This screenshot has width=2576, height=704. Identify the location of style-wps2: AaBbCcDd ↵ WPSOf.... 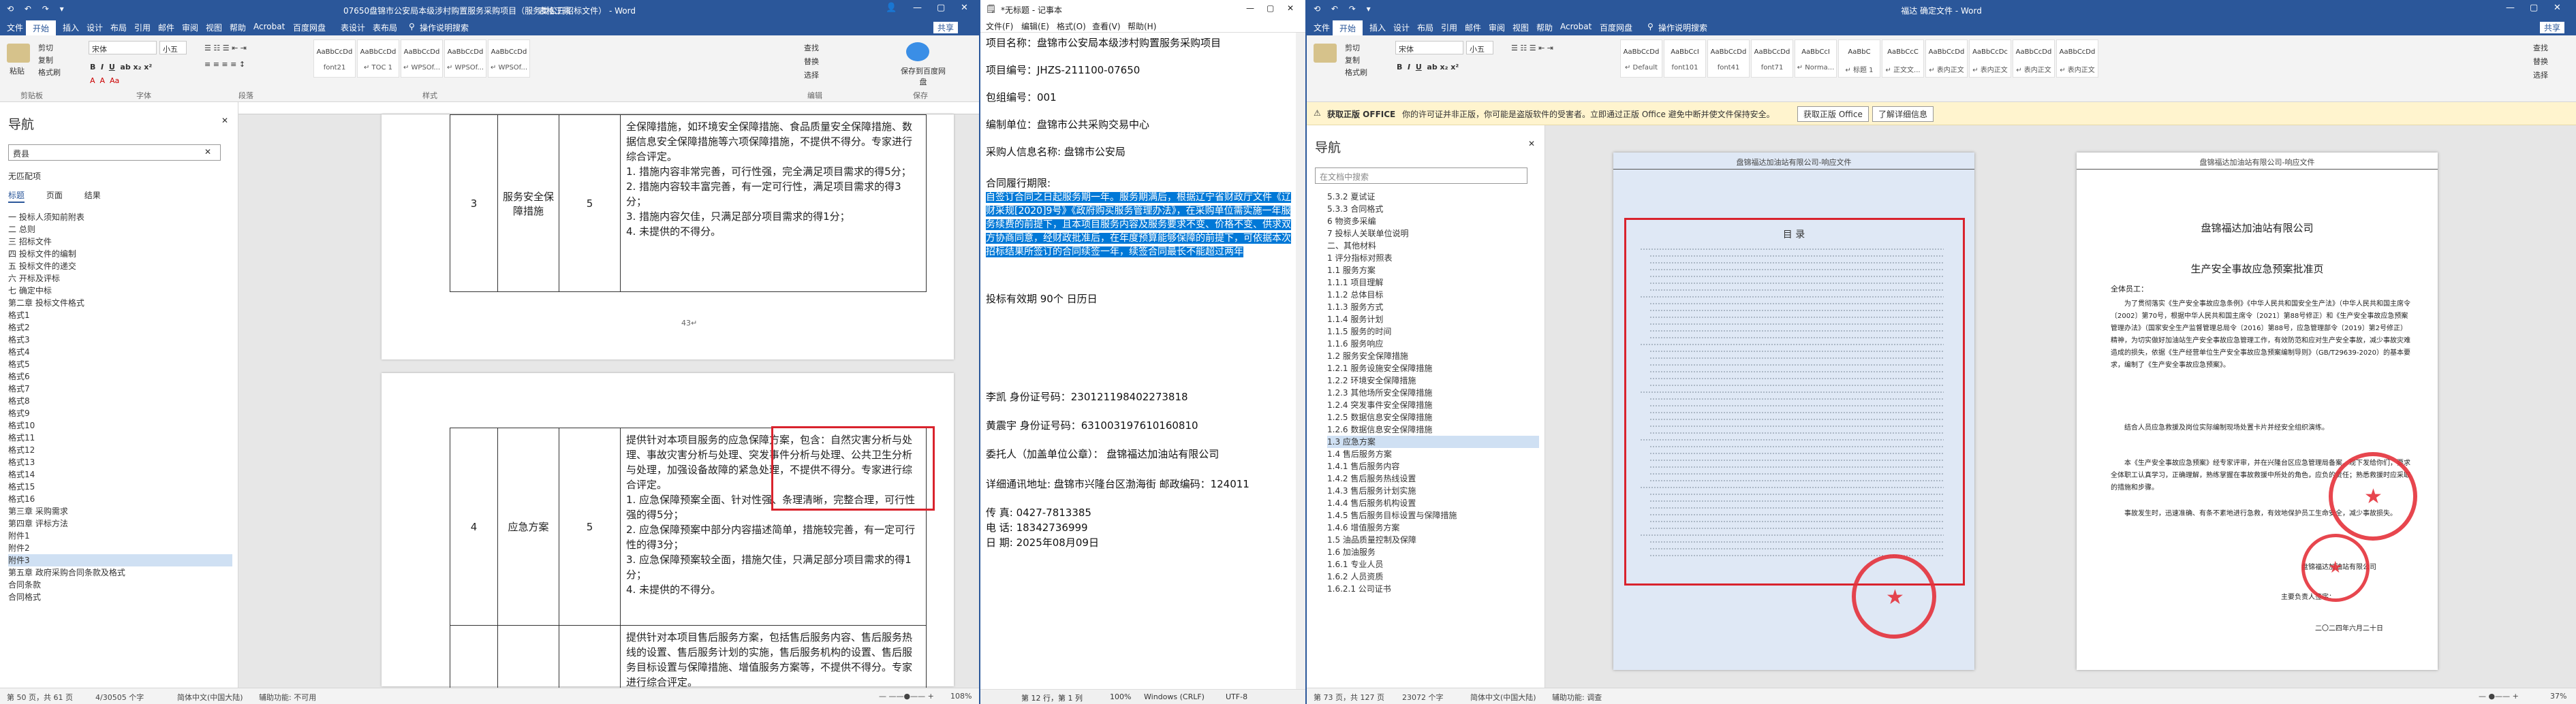
(465, 58).